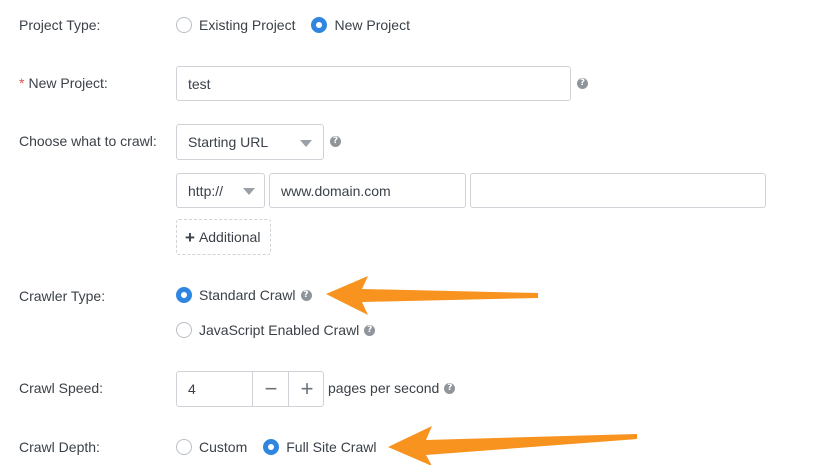 This screenshot has width=830, height=465. What do you see at coordinates (432, 295) in the screenshot?
I see `arrow-pointer-standard-crawl` at bounding box center [432, 295].